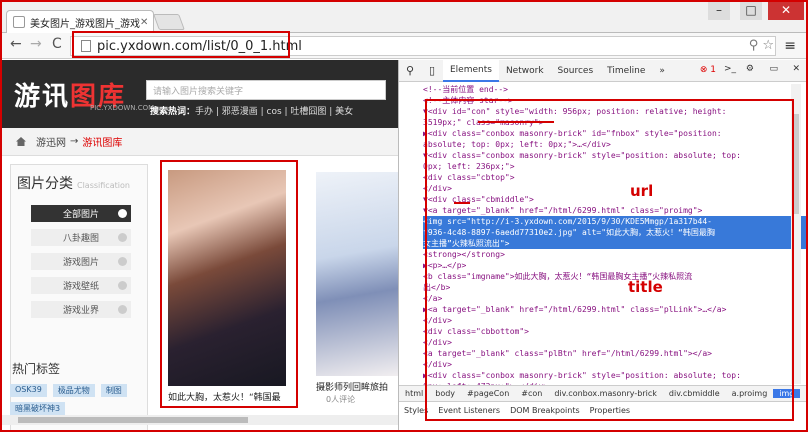  Describe the element at coordinates (404, 16) in the screenshot. I see `browser-titlebar: 美女图片_游戏图片_游戏 ✕ – □ ✕` at that location.